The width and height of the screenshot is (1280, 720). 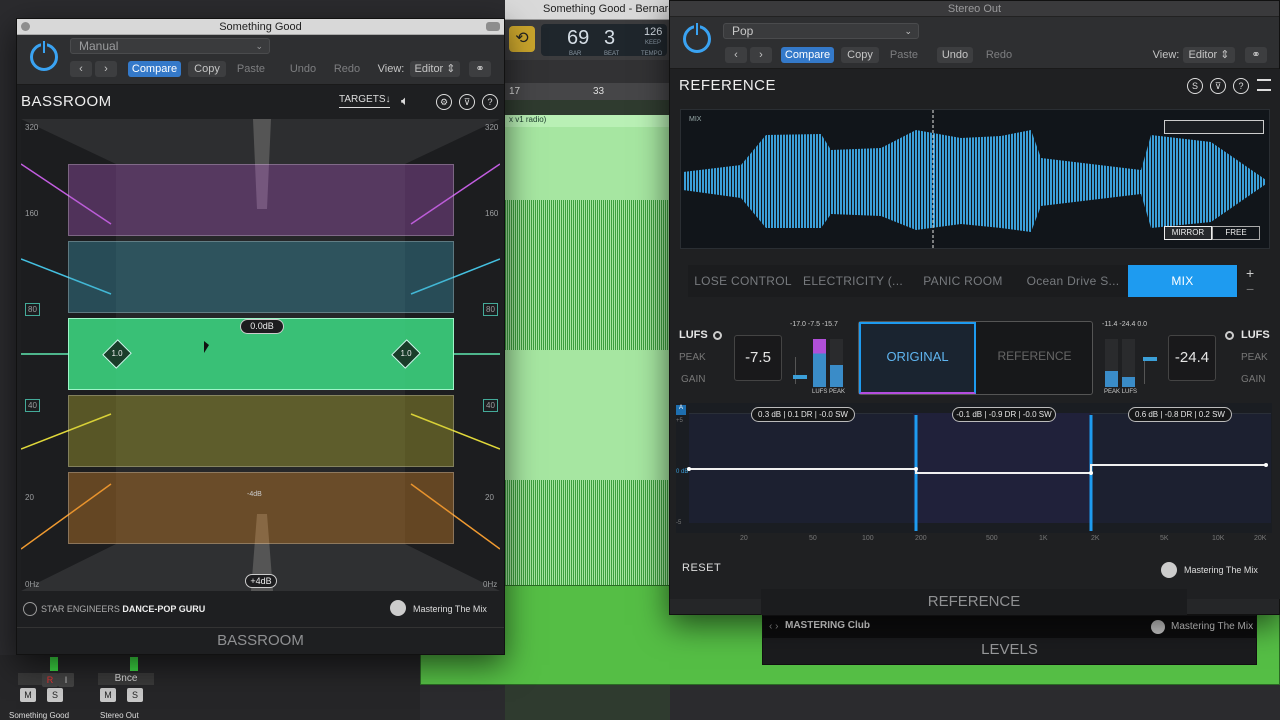 I want to click on add-track-button: +, so click(x=1250, y=273).